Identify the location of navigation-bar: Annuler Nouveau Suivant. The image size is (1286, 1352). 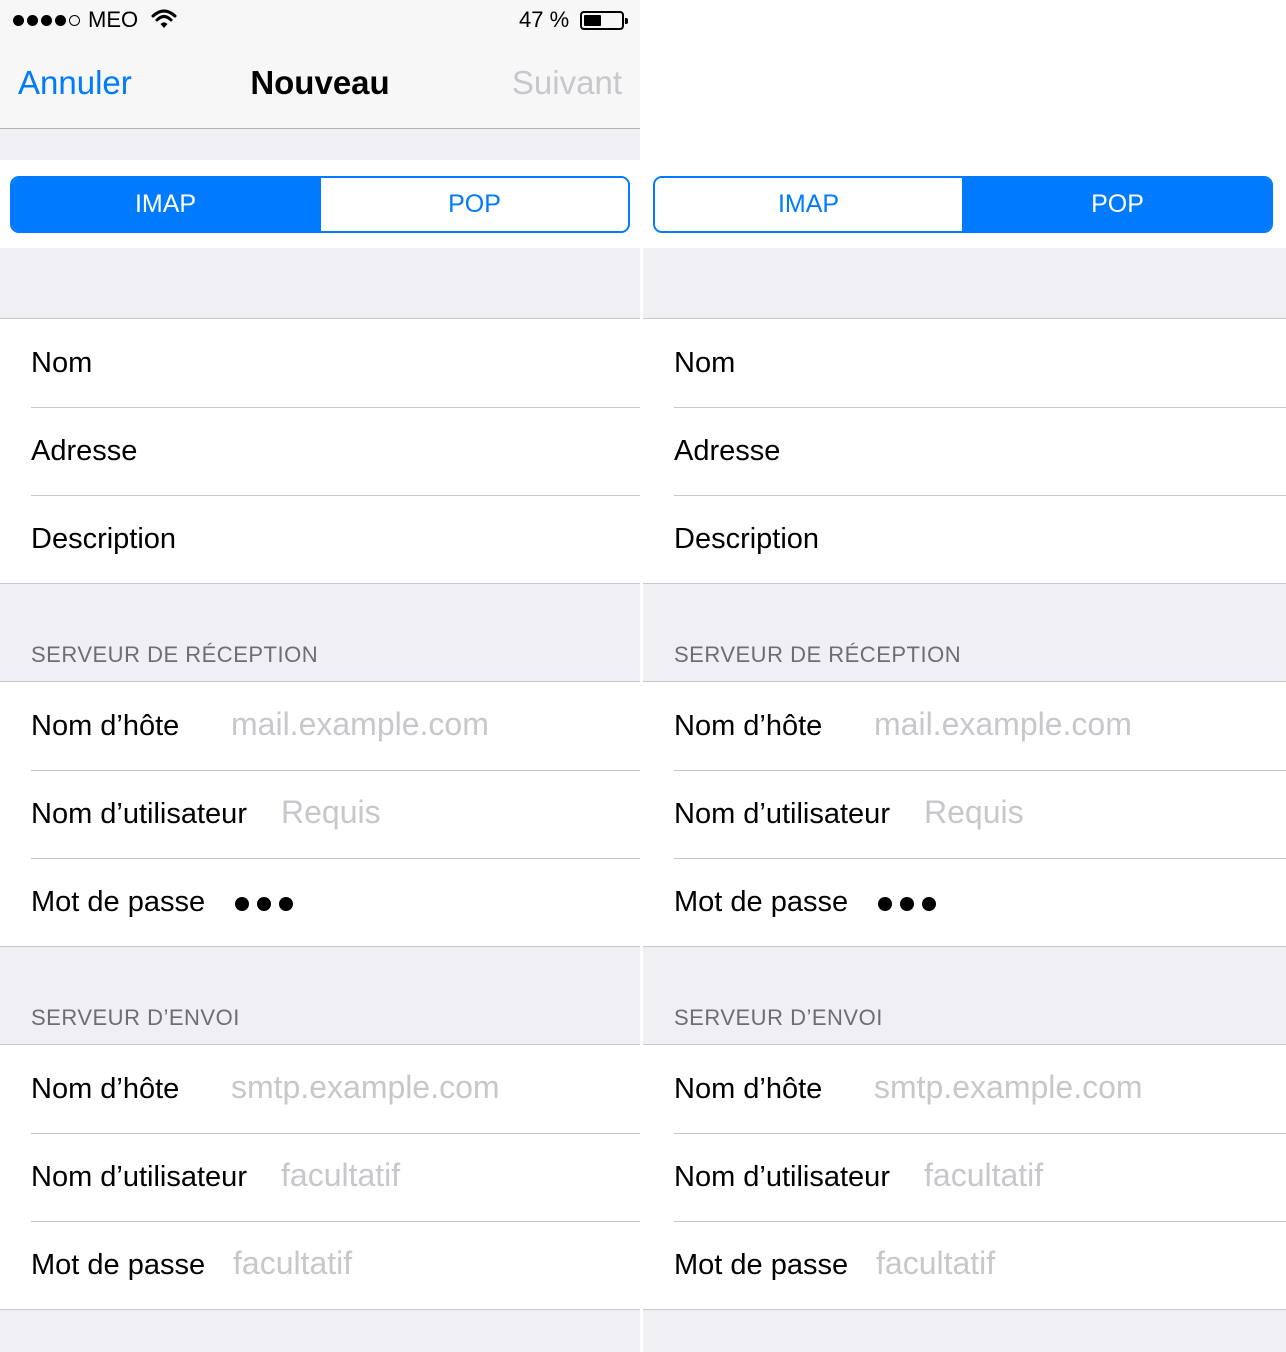
(320, 84).